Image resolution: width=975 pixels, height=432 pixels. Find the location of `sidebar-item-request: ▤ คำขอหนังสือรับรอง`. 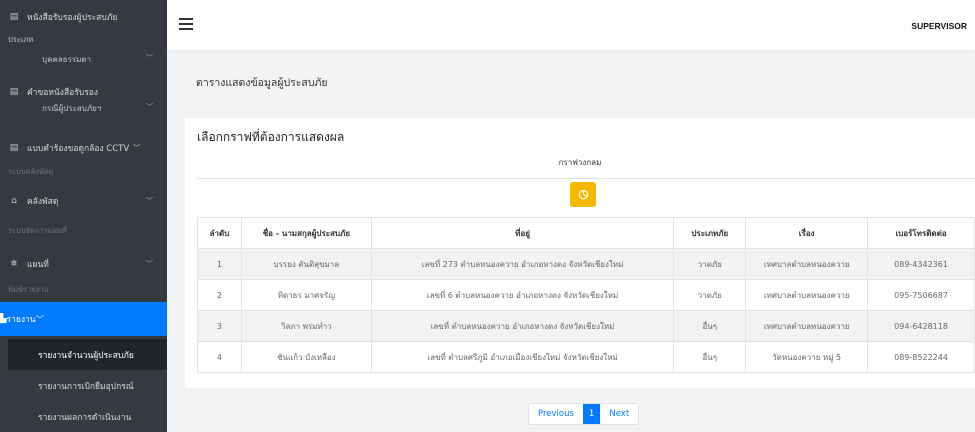

sidebar-item-request: ▤ คำขอหนังสือรับรอง is located at coordinates (83, 92).